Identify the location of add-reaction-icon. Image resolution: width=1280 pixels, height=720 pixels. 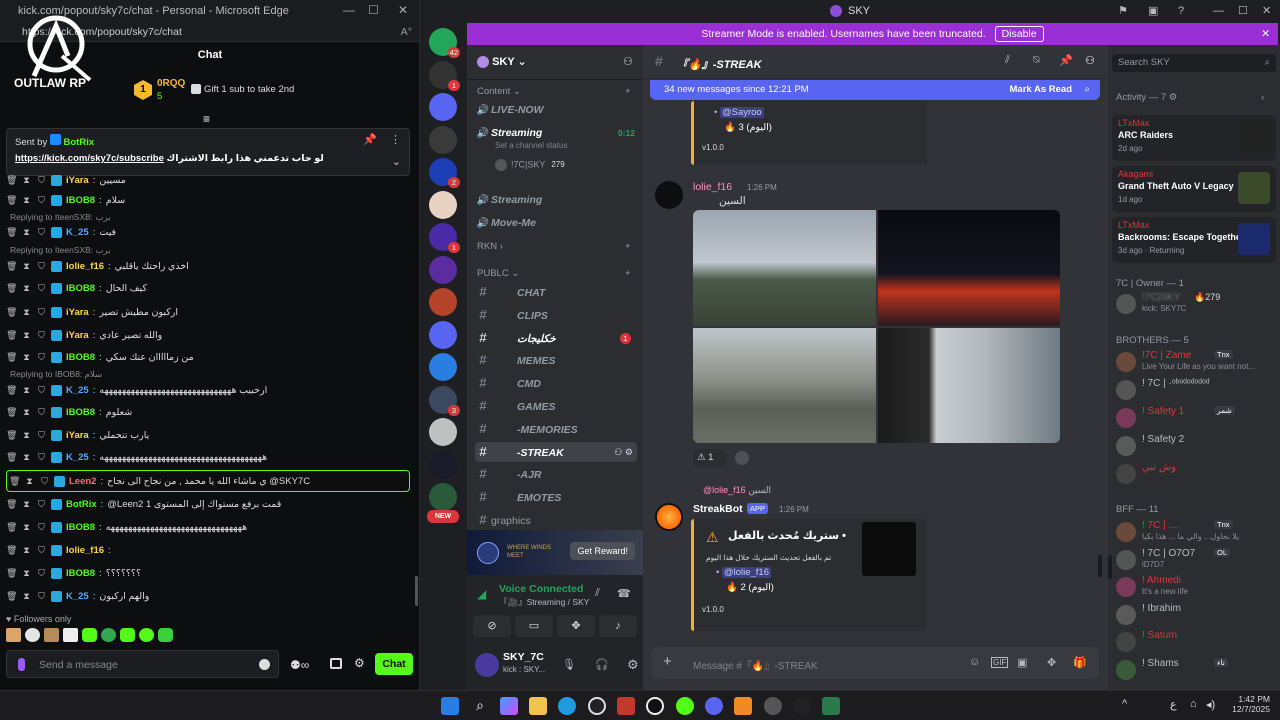
(742, 458).